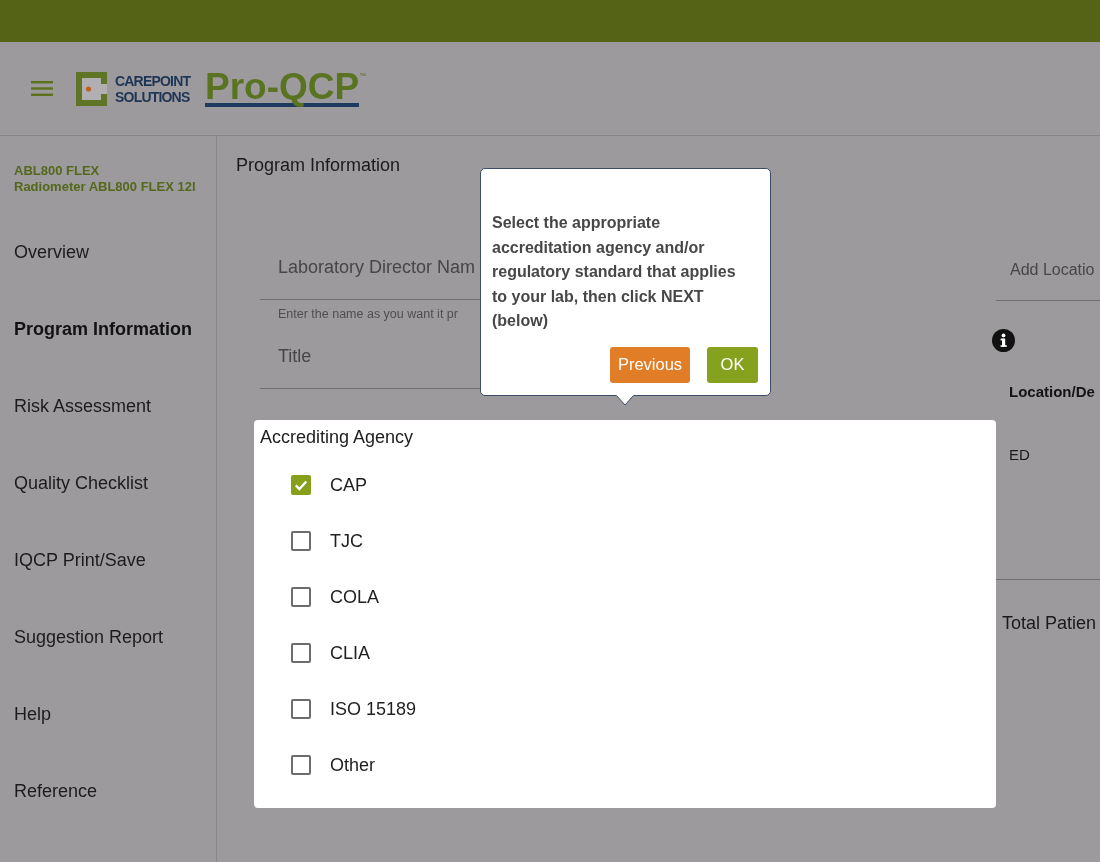  What do you see at coordinates (348, 485) in the screenshot?
I see `checkbox-label: CAP` at bounding box center [348, 485].